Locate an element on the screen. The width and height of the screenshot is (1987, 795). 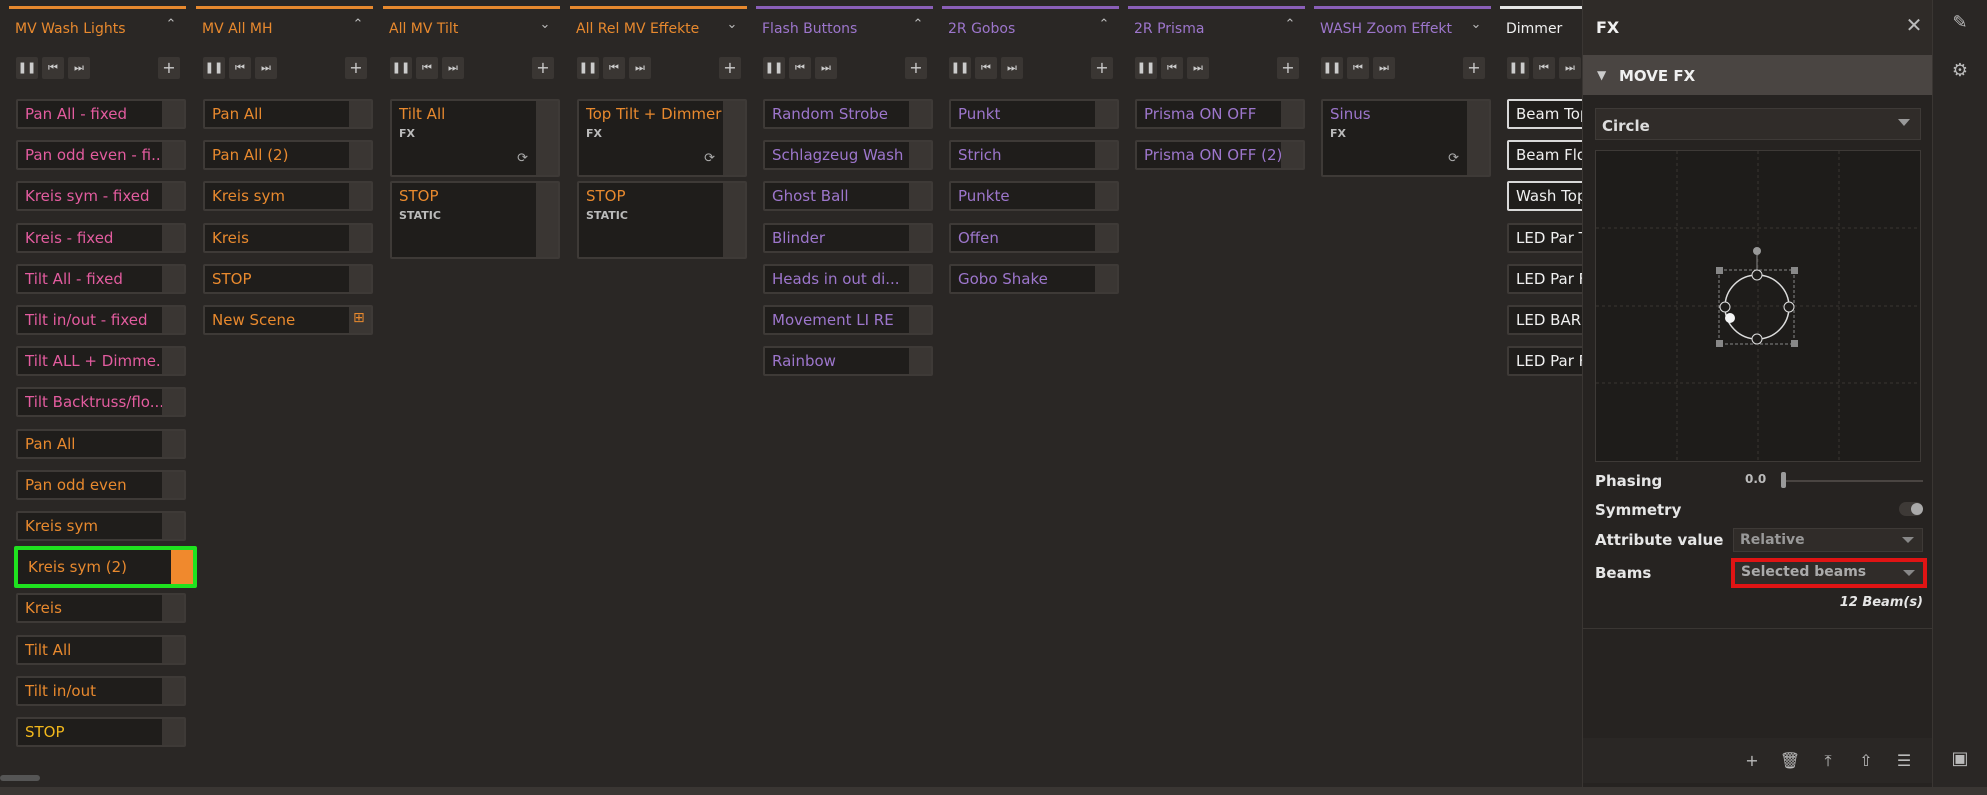
trash-icon: 🗑 is located at coordinates (1790, 761).